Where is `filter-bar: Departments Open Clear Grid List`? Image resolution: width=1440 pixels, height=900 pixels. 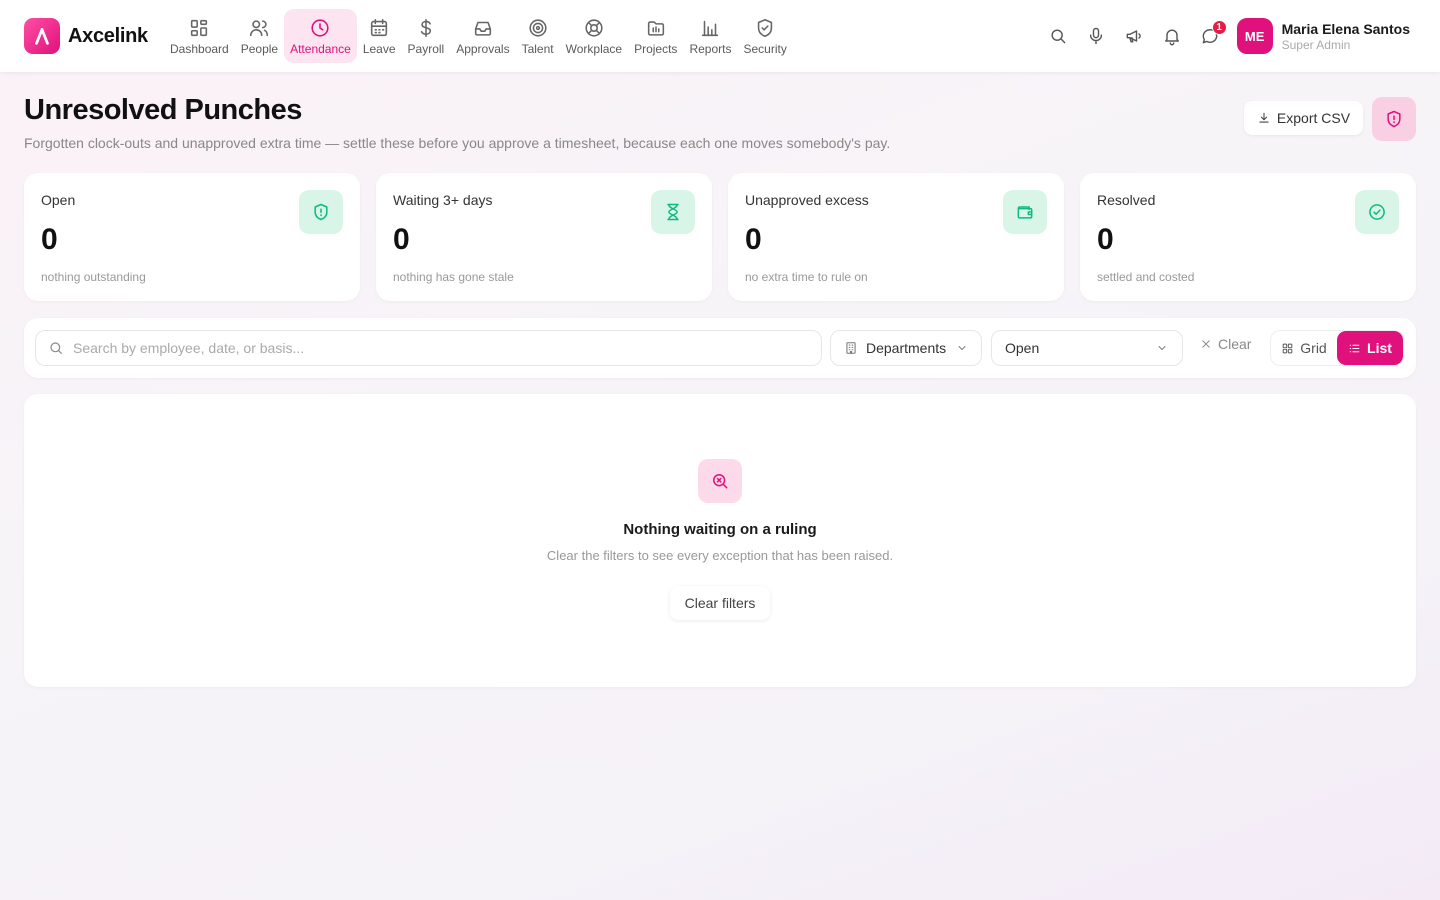
filter-bar: Departments Open Clear Grid List is located at coordinates (720, 348).